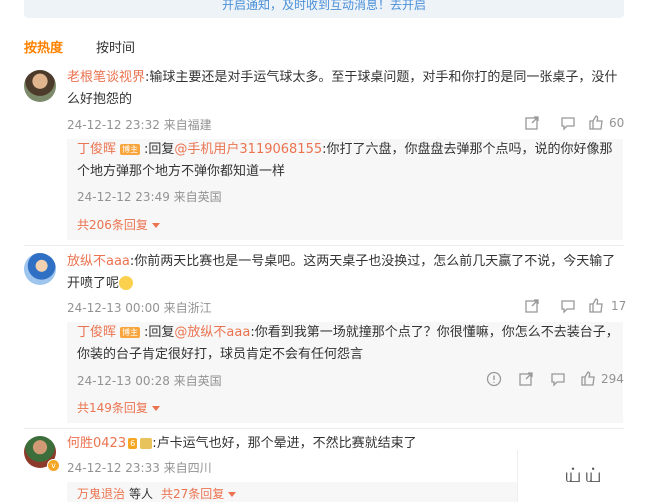 The image size is (651, 504). I want to click on floating-action-button: ய்ய், so click(584, 476).